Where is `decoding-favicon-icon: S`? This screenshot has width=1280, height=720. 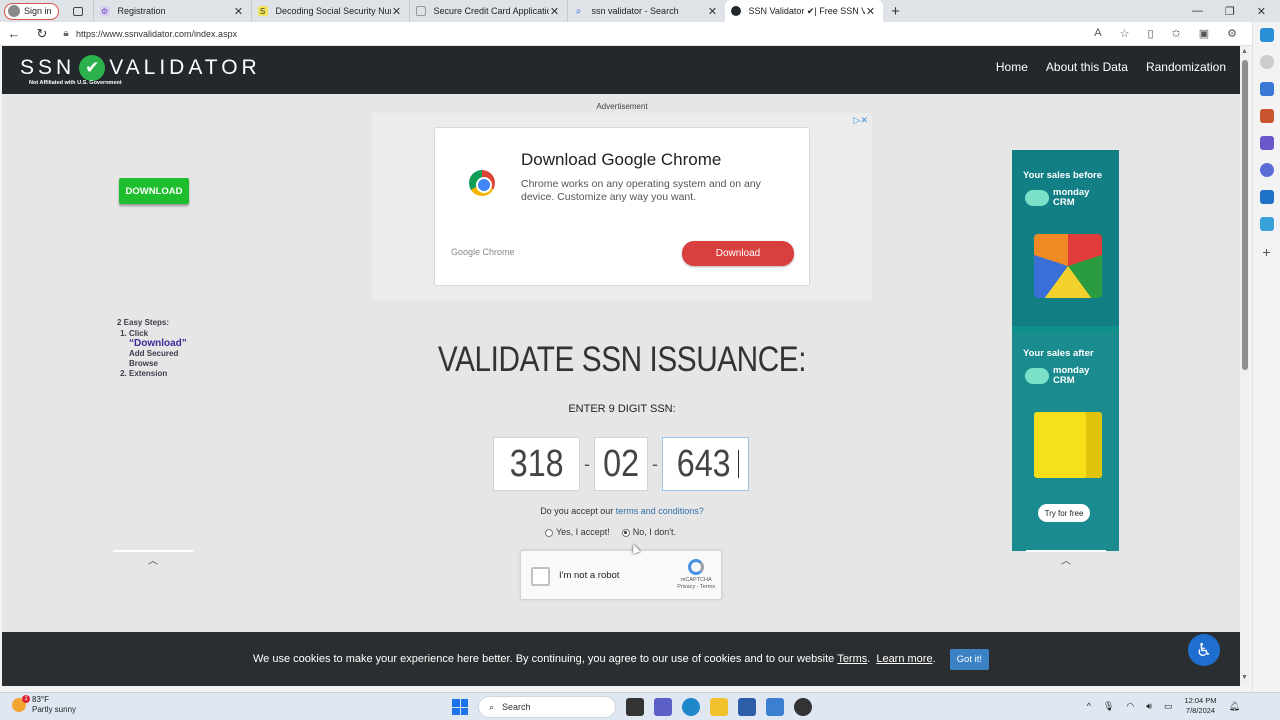 decoding-favicon-icon: S is located at coordinates (262, 11).